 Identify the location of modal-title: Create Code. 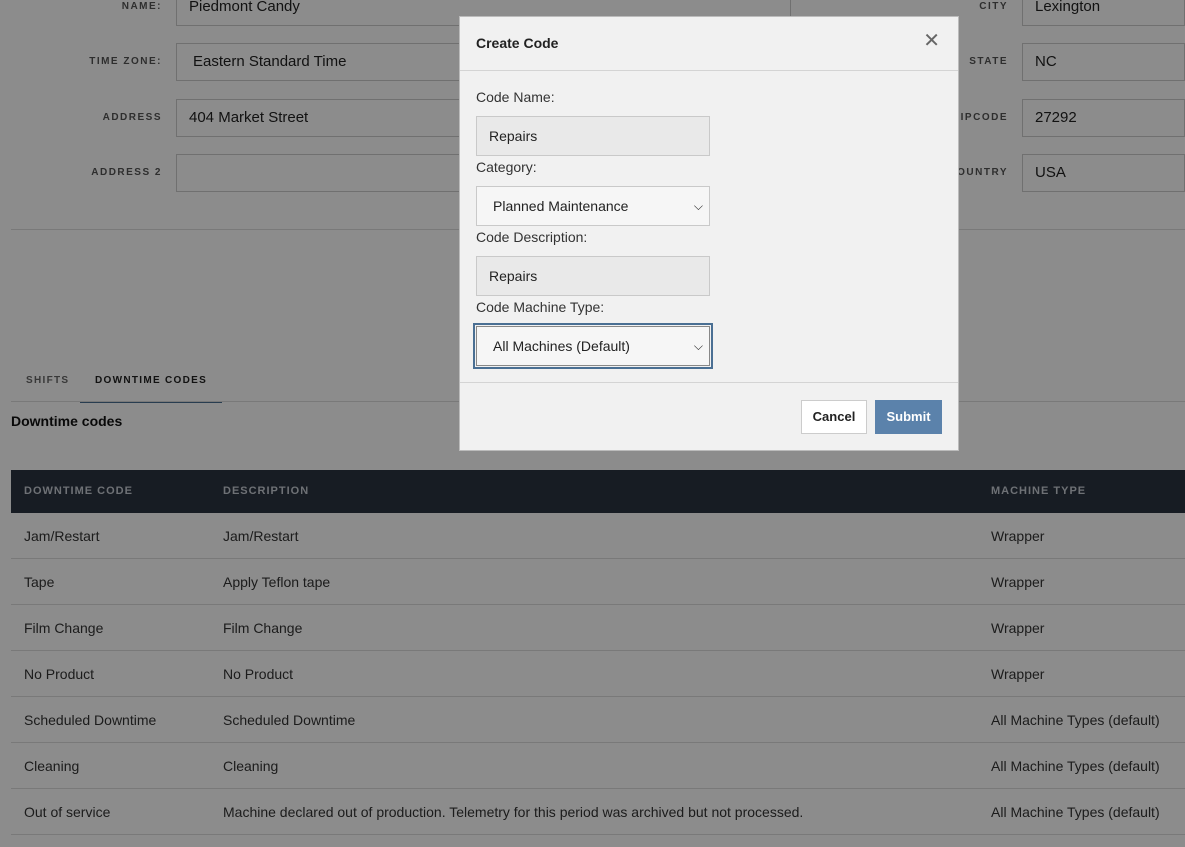
(517, 43).